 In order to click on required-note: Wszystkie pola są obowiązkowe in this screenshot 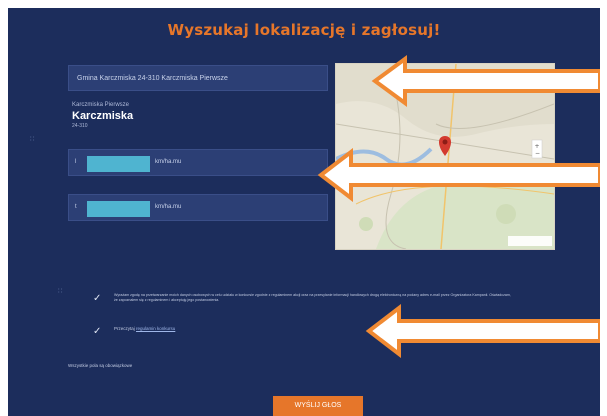, I will do `click(100, 365)`.